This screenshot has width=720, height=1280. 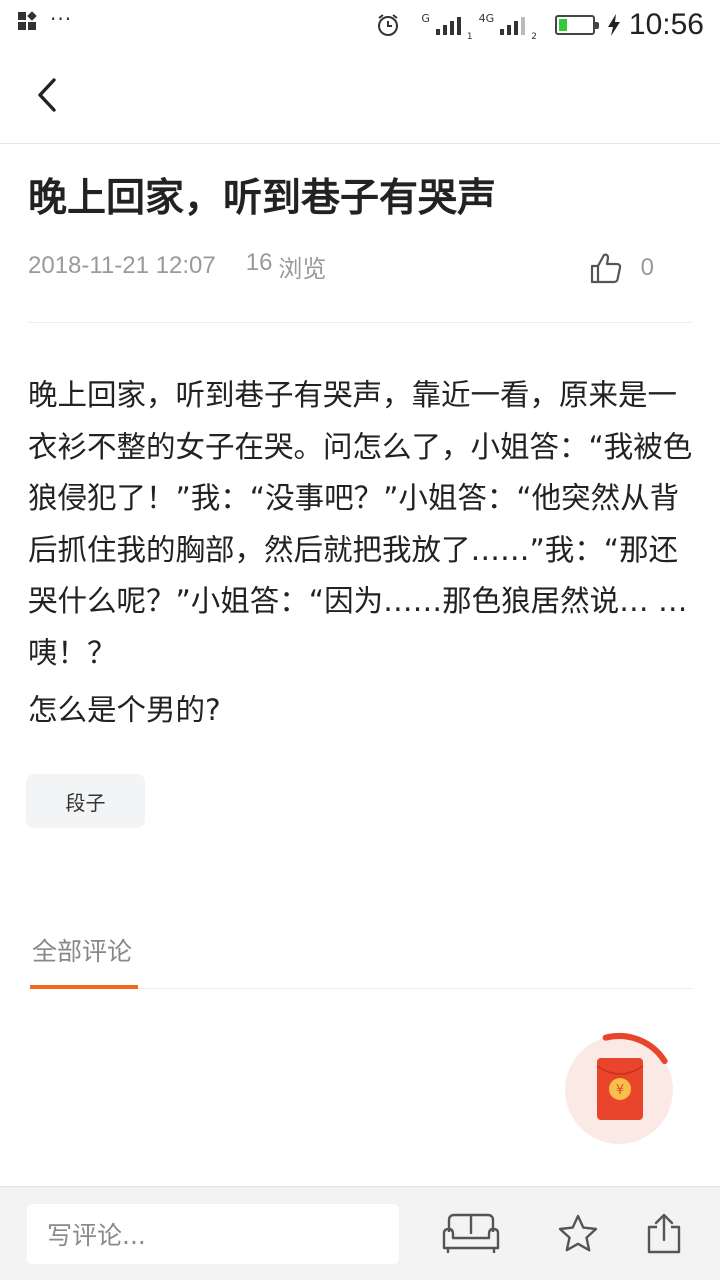 I want to click on article-meta: 2018-11-21 12:07 16 浏览, so click(x=177, y=266).